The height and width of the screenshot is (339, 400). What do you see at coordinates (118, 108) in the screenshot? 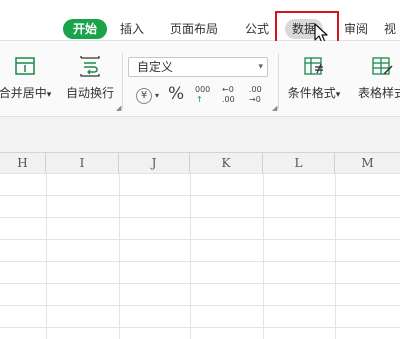
I see `alignment-dialog-launcher-icon: ◢` at bounding box center [118, 108].